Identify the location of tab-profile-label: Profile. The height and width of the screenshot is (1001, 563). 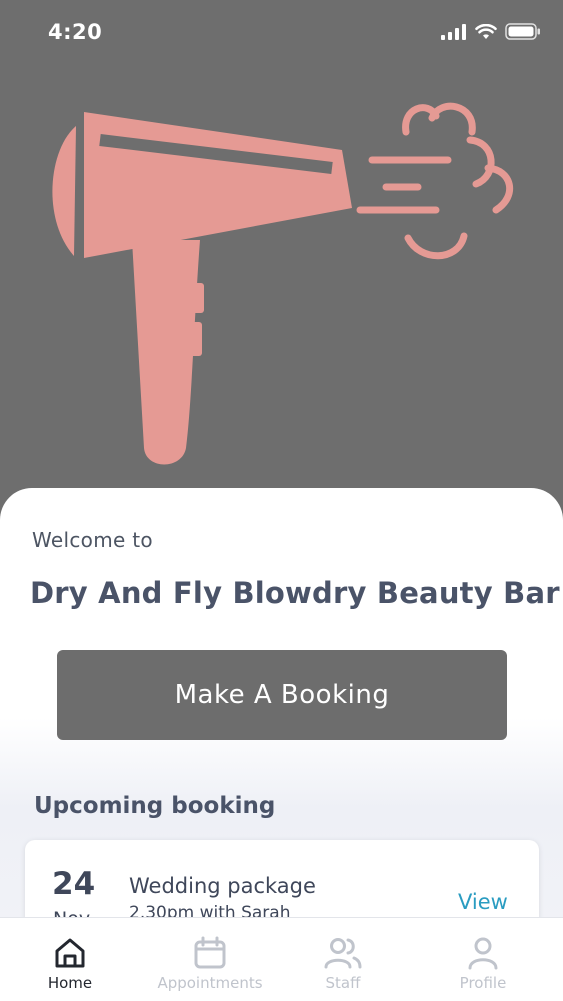
(483, 983).